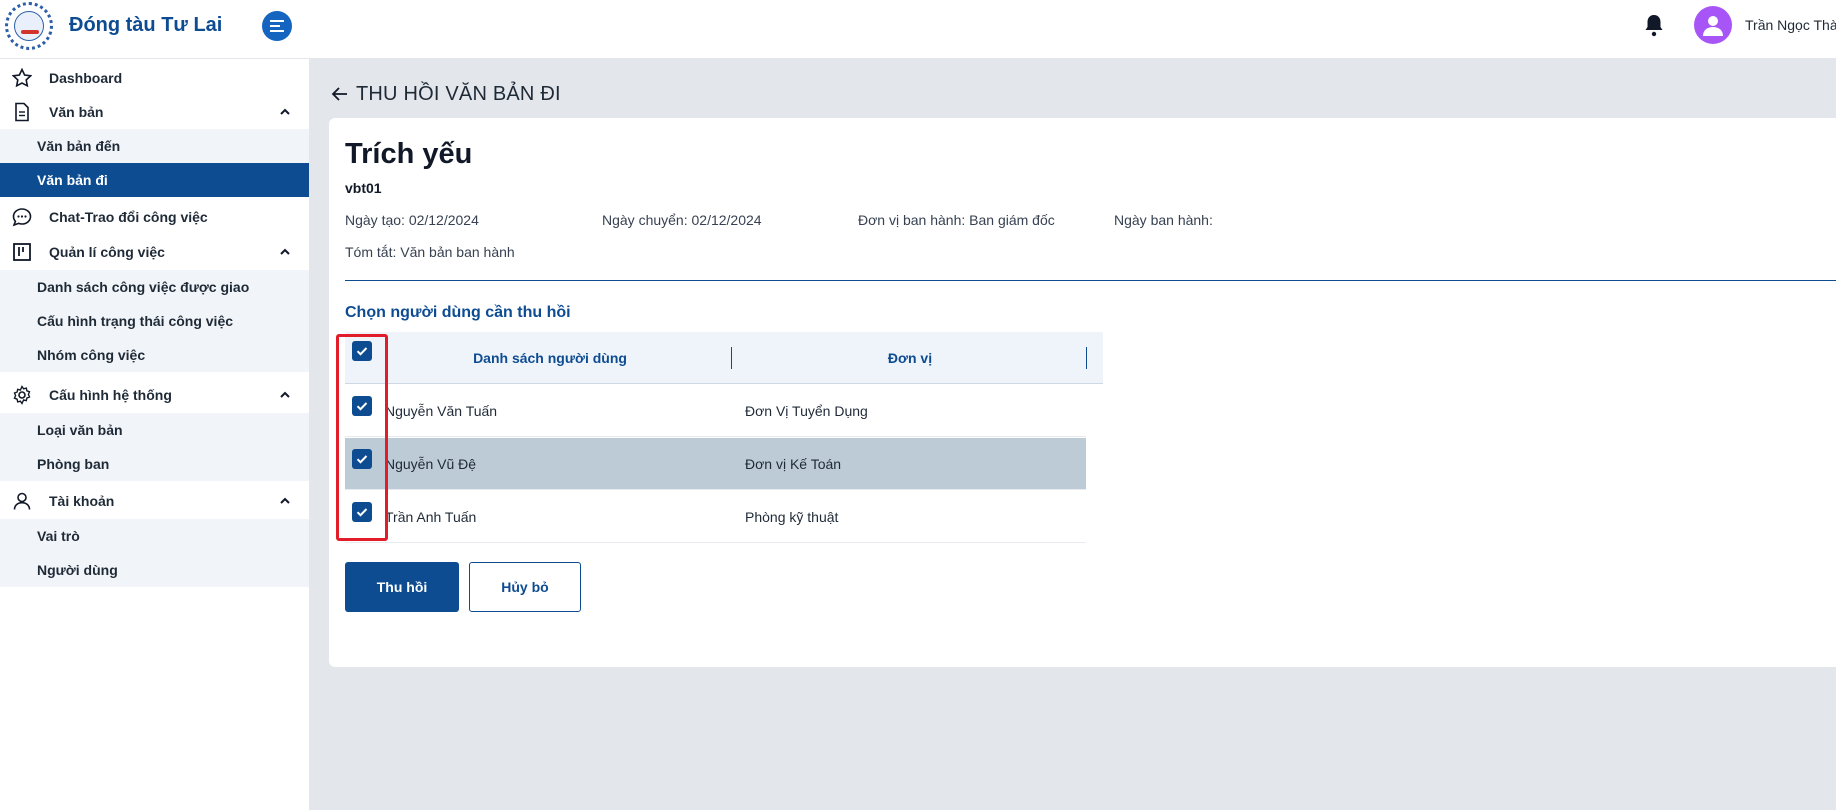  What do you see at coordinates (340, 94) in the screenshot?
I see `back-arrow-icon` at bounding box center [340, 94].